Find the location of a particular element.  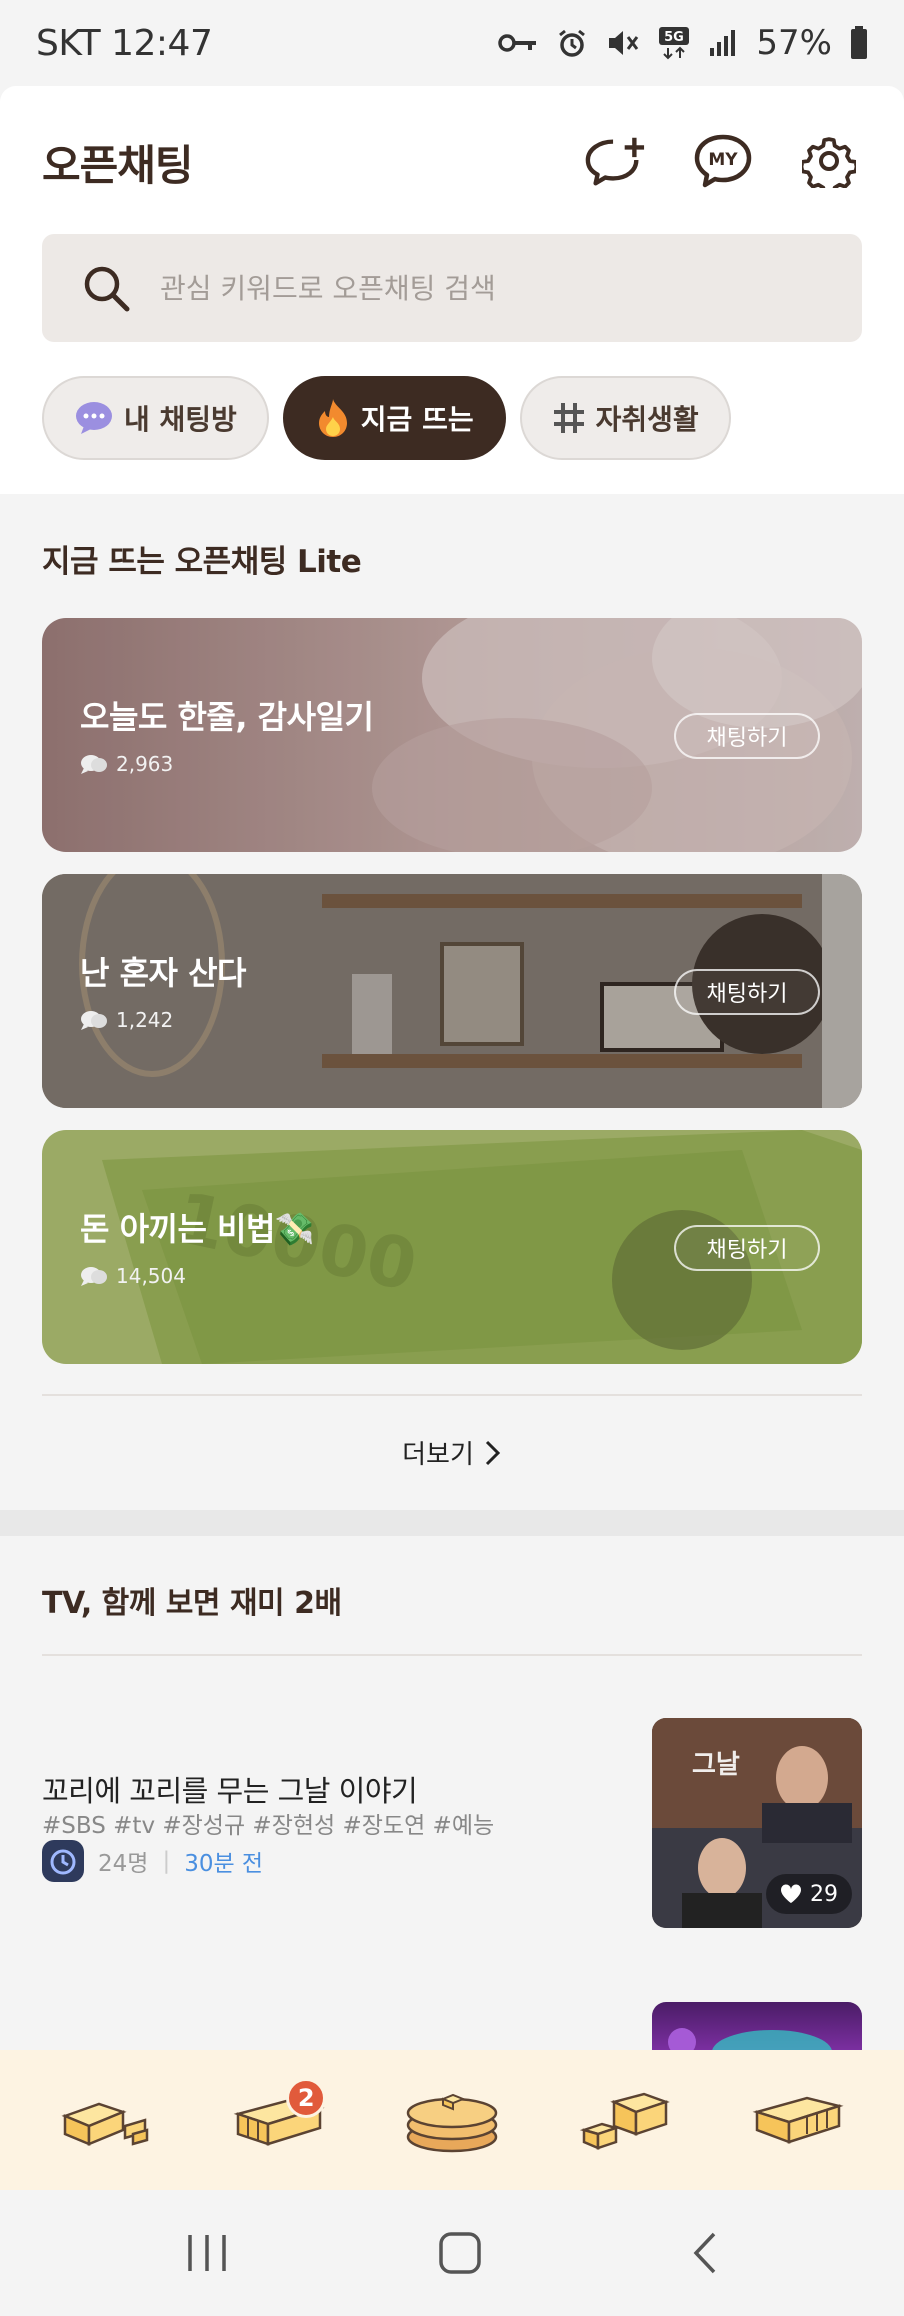

tv-thumbnail: 그날 29 is located at coordinates (757, 1823).